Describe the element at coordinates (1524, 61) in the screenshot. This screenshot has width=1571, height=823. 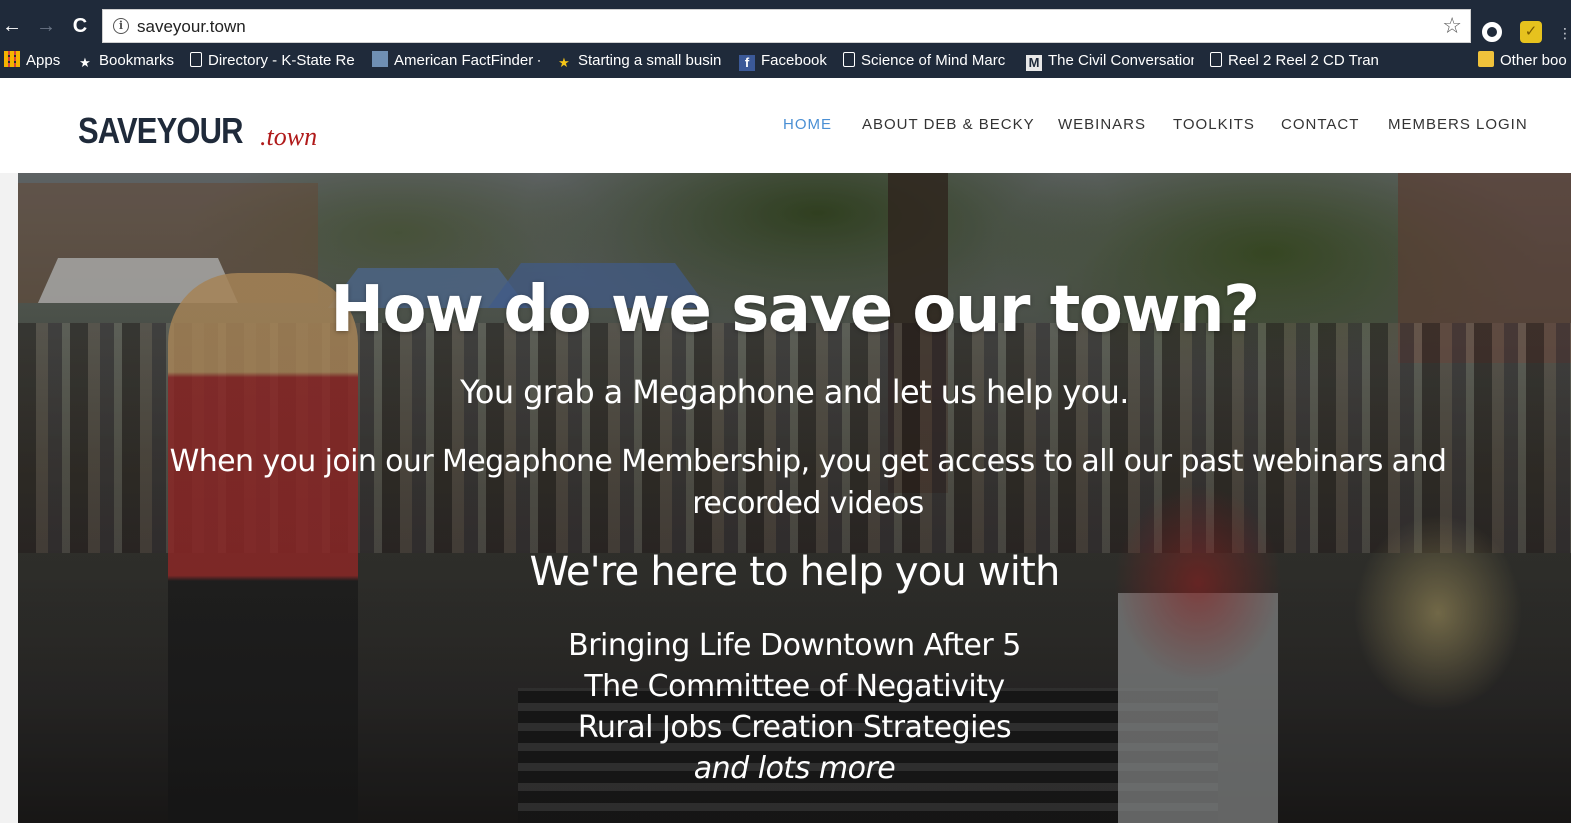
I see `bookmark-other-bookmarks: Other boo` at that location.